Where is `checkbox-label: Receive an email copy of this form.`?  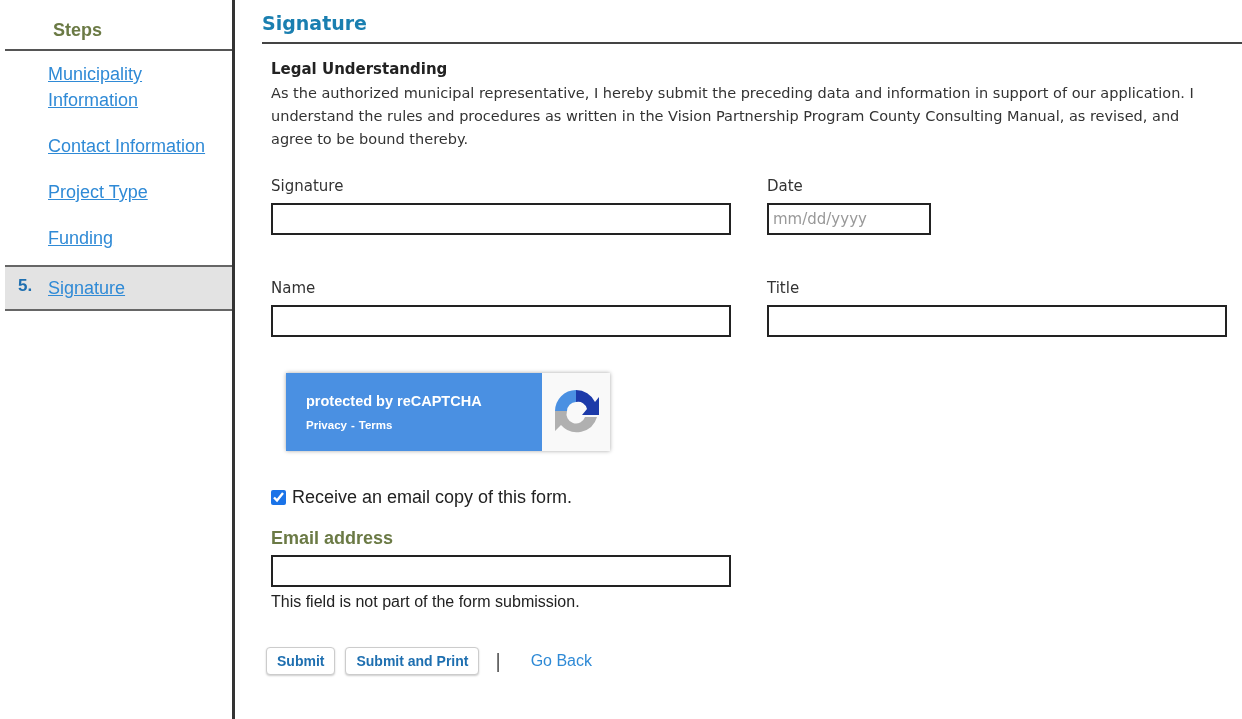 checkbox-label: Receive an email copy of this form. is located at coordinates (432, 497).